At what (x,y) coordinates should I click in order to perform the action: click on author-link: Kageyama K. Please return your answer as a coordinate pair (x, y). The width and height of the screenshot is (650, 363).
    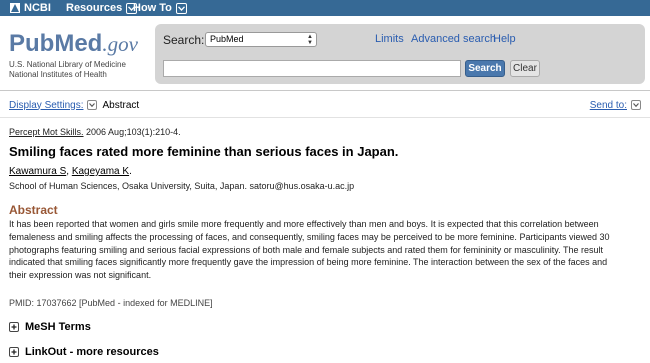
    Looking at the image, I should click on (100, 171).